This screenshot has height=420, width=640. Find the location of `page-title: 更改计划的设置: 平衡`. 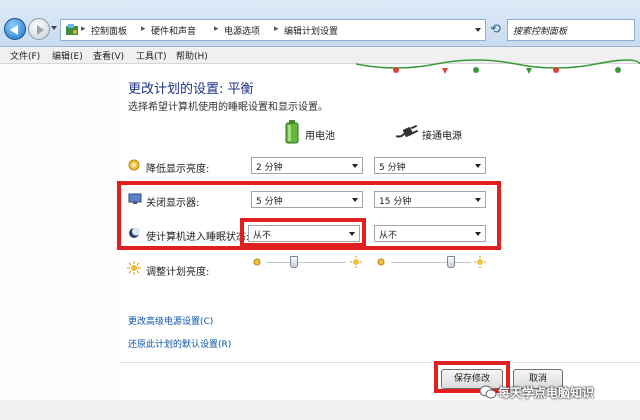

page-title: 更改计划的设置: 平衡 is located at coordinates (191, 89).